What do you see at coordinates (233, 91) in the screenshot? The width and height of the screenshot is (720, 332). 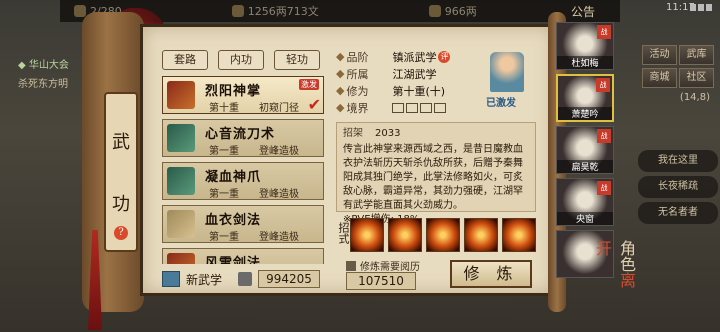 I see `skill-name: 烈阳神掌` at bounding box center [233, 91].